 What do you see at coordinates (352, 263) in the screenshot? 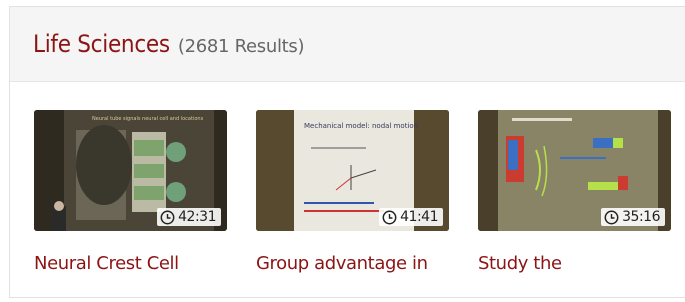
I see `video-title-link: Group advantage in` at bounding box center [352, 263].